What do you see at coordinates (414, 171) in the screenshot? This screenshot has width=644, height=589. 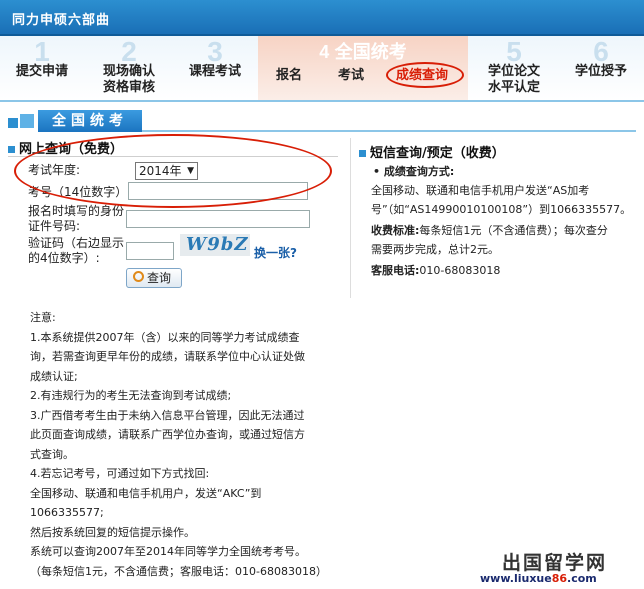 I see `sms-method-label: • 成绩查询方式:` at bounding box center [414, 171].